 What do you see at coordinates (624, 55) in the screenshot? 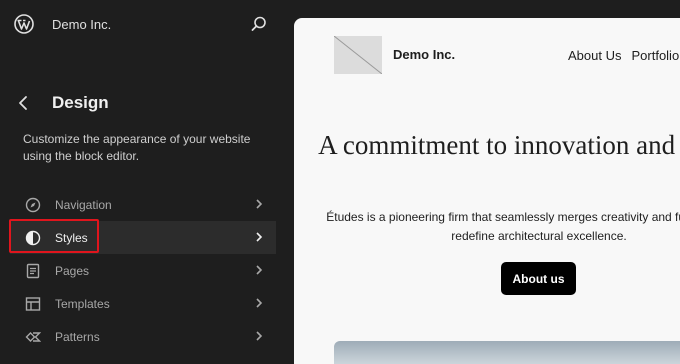
I see `preview-nav: About Us Portfolio` at bounding box center [624, 55].